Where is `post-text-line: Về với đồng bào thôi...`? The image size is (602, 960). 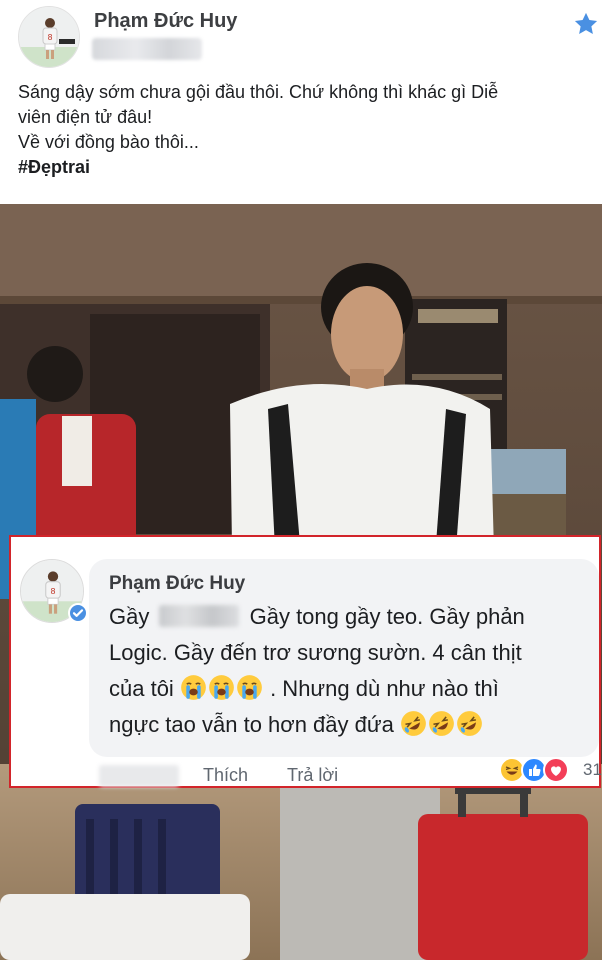
post-text-line: Về với đồng bào thôi... is located at coordinates (108, 142).